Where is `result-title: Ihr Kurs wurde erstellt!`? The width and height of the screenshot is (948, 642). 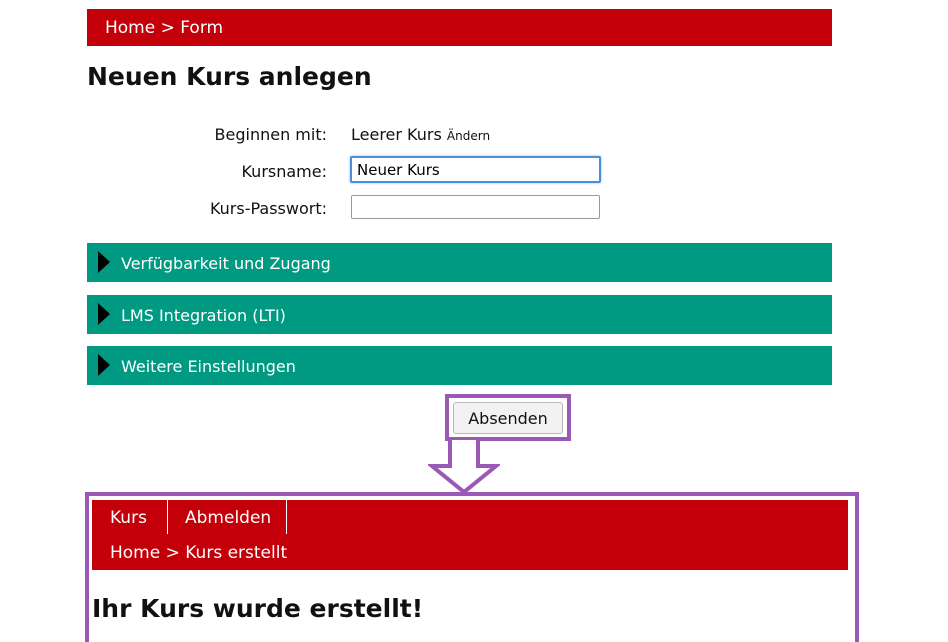 result-title: Ihr Kurs wurde erstellt! is located at coordinates (258, 608).